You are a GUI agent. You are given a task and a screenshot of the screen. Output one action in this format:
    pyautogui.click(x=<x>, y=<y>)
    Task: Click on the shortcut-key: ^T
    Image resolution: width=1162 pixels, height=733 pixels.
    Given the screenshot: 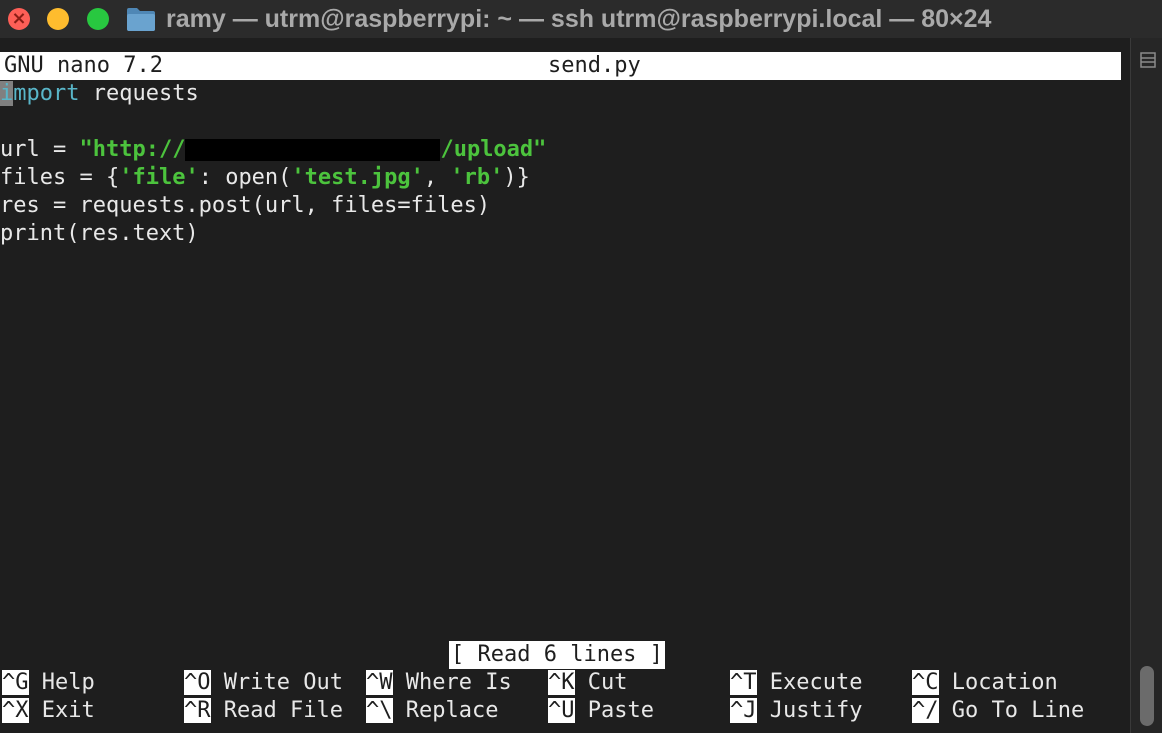 What is the action you would take?
    pyautogui.click(x=743, y=682)
    